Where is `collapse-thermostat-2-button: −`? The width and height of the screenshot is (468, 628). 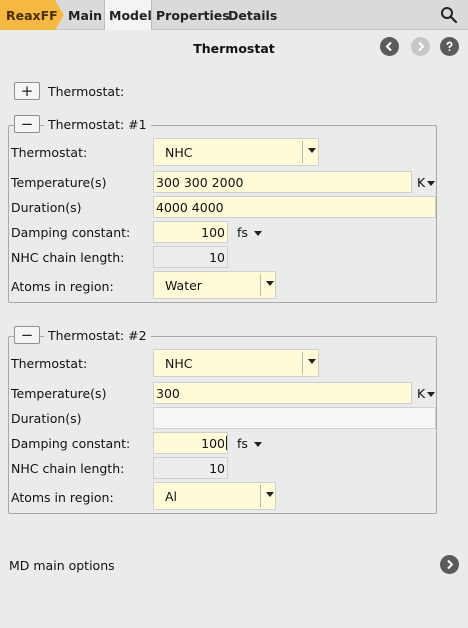
collapse-thermostat-2-button: − is located at coordinates (27, 335).